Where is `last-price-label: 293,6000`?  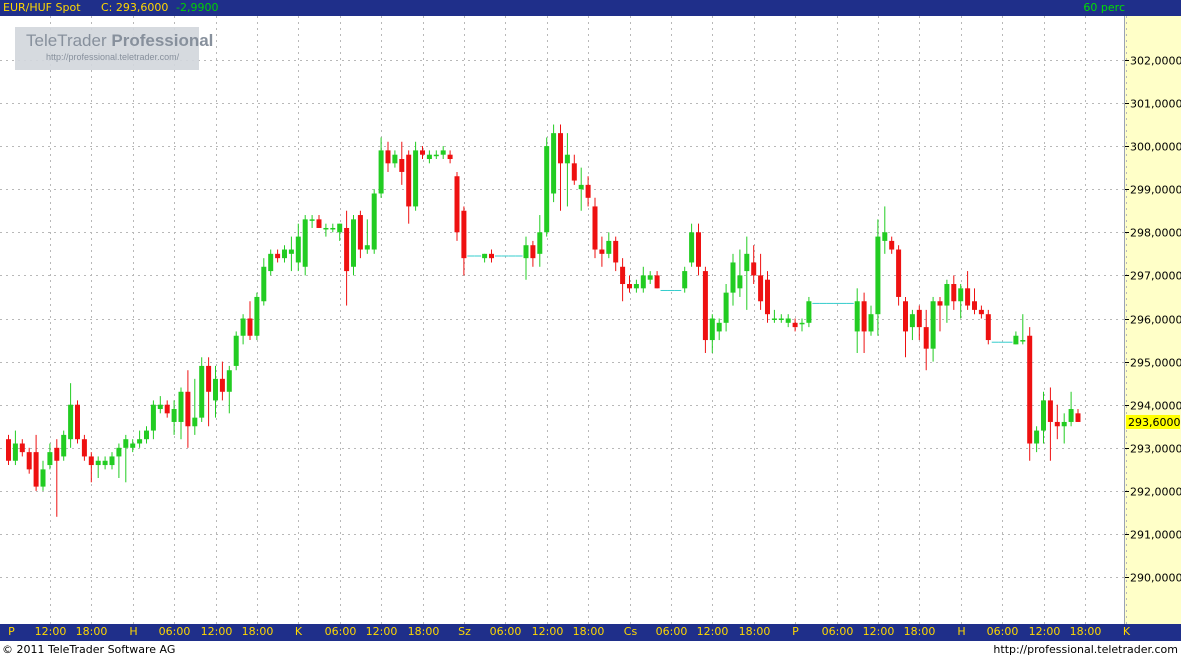 last-price-label: 293,6000 is located at coordinates (1154, 422).